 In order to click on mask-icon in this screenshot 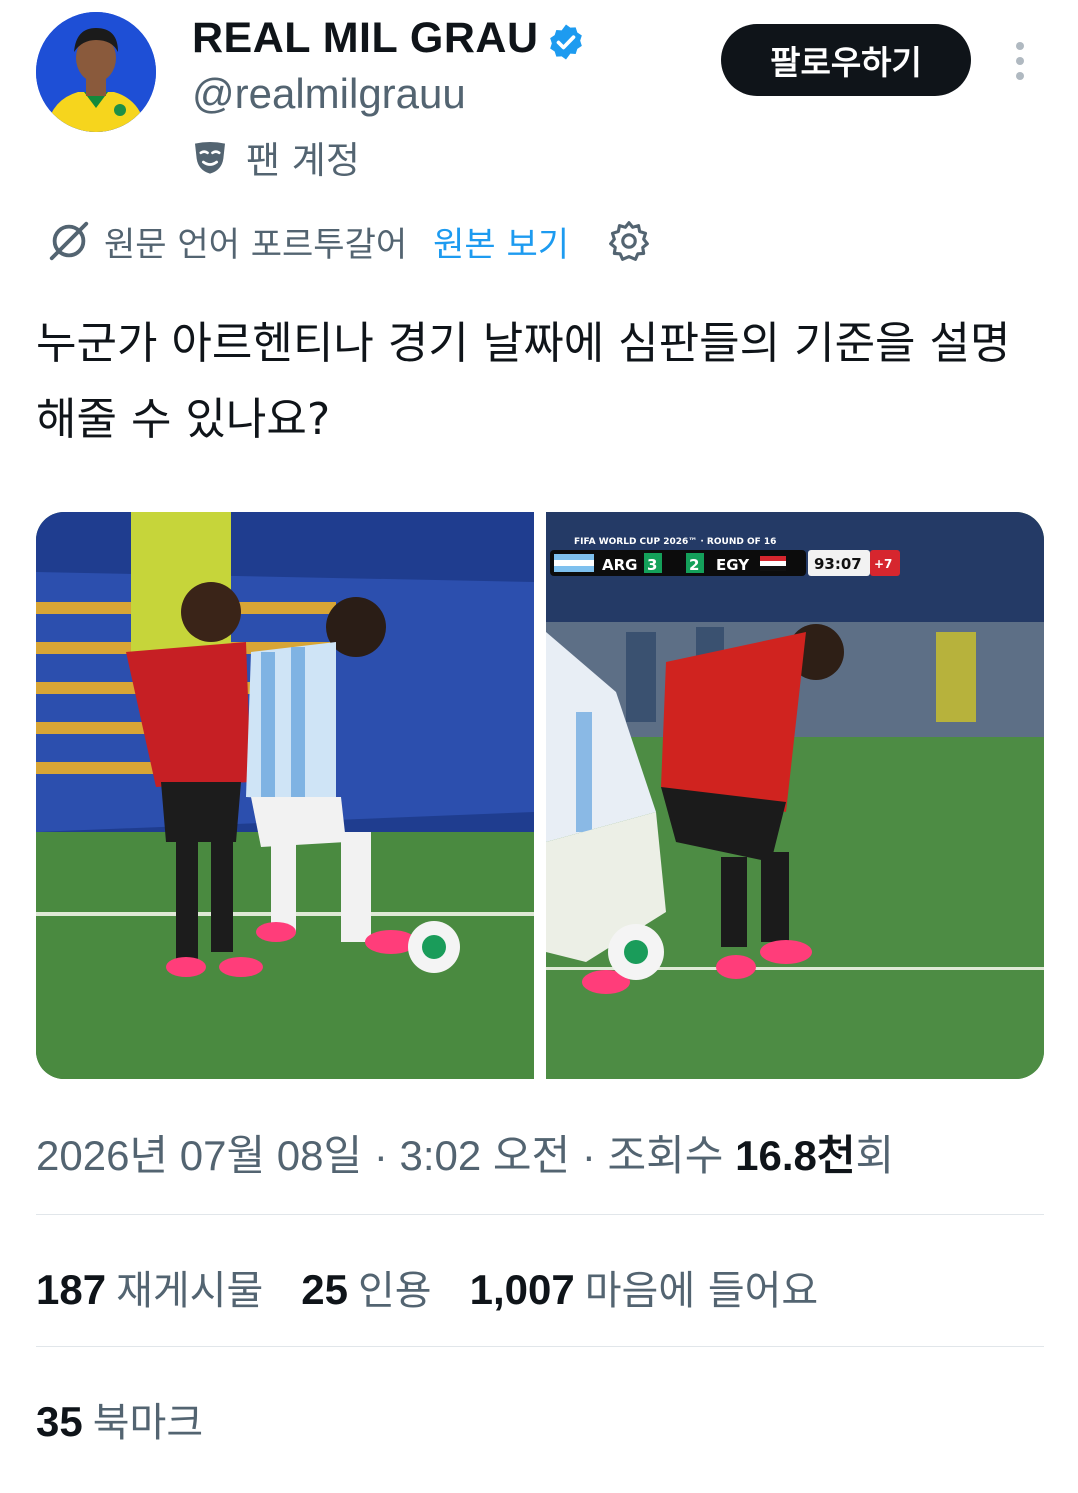, I will do `click(210, 158)`.